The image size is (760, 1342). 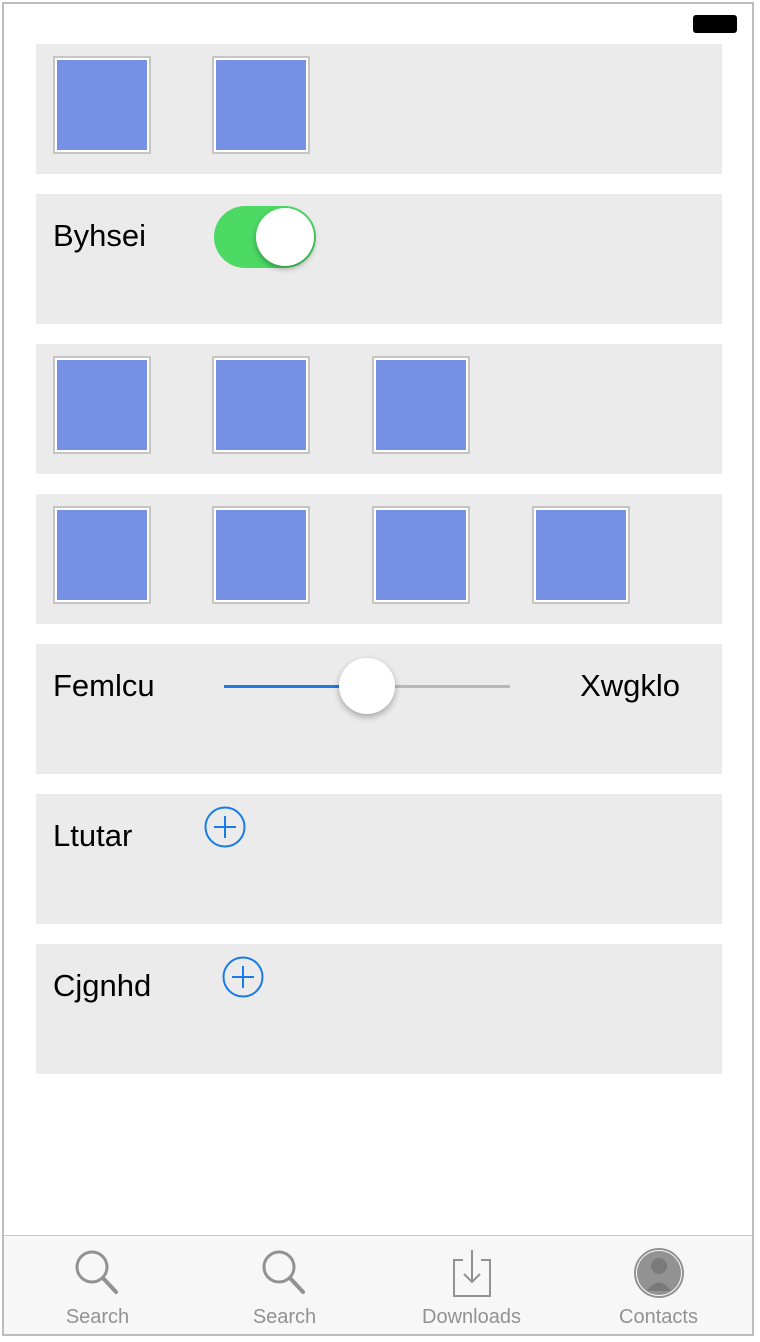 What do you see at coordinates (379, 259) in the screenshot?
I see `toggle-row: Byhsei` at bounding box center [379, 259].